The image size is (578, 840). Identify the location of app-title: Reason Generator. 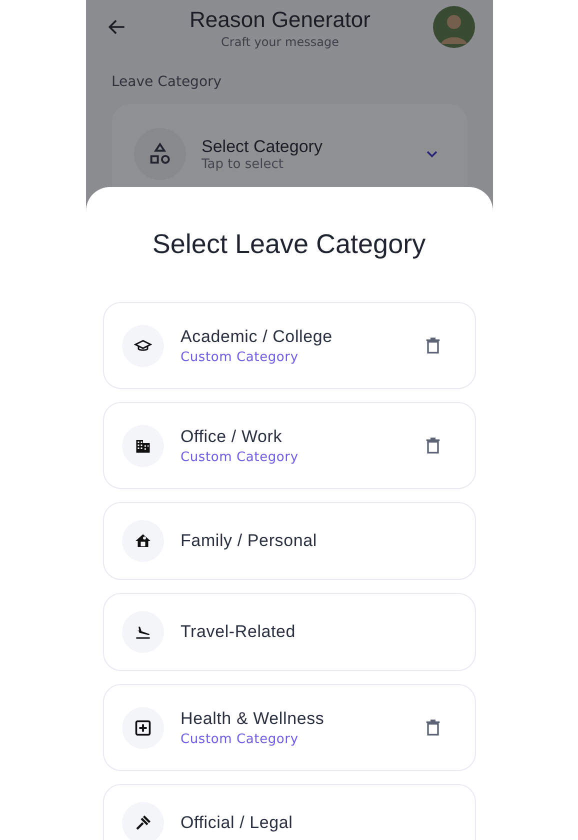
(280, 20).